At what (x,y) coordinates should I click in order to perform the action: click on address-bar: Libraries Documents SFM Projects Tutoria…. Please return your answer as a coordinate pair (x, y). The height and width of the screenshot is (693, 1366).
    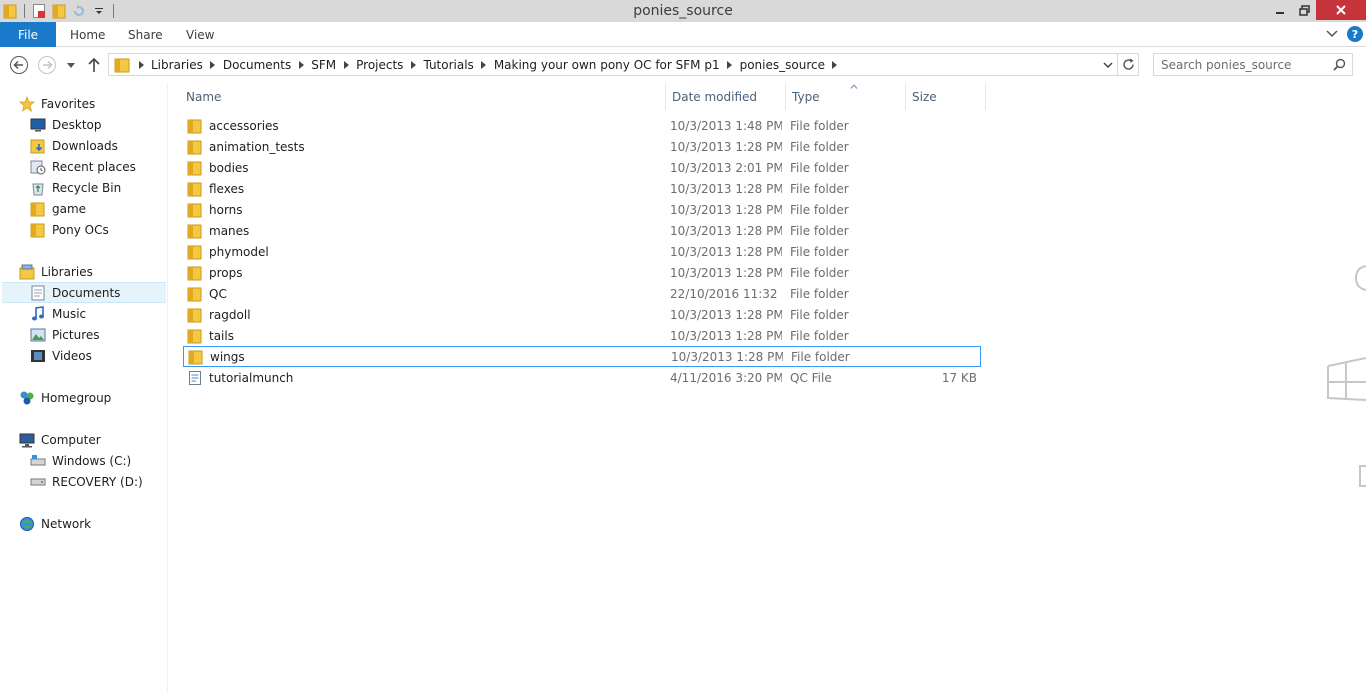
    Looking at the image, I should click on (623, 64).